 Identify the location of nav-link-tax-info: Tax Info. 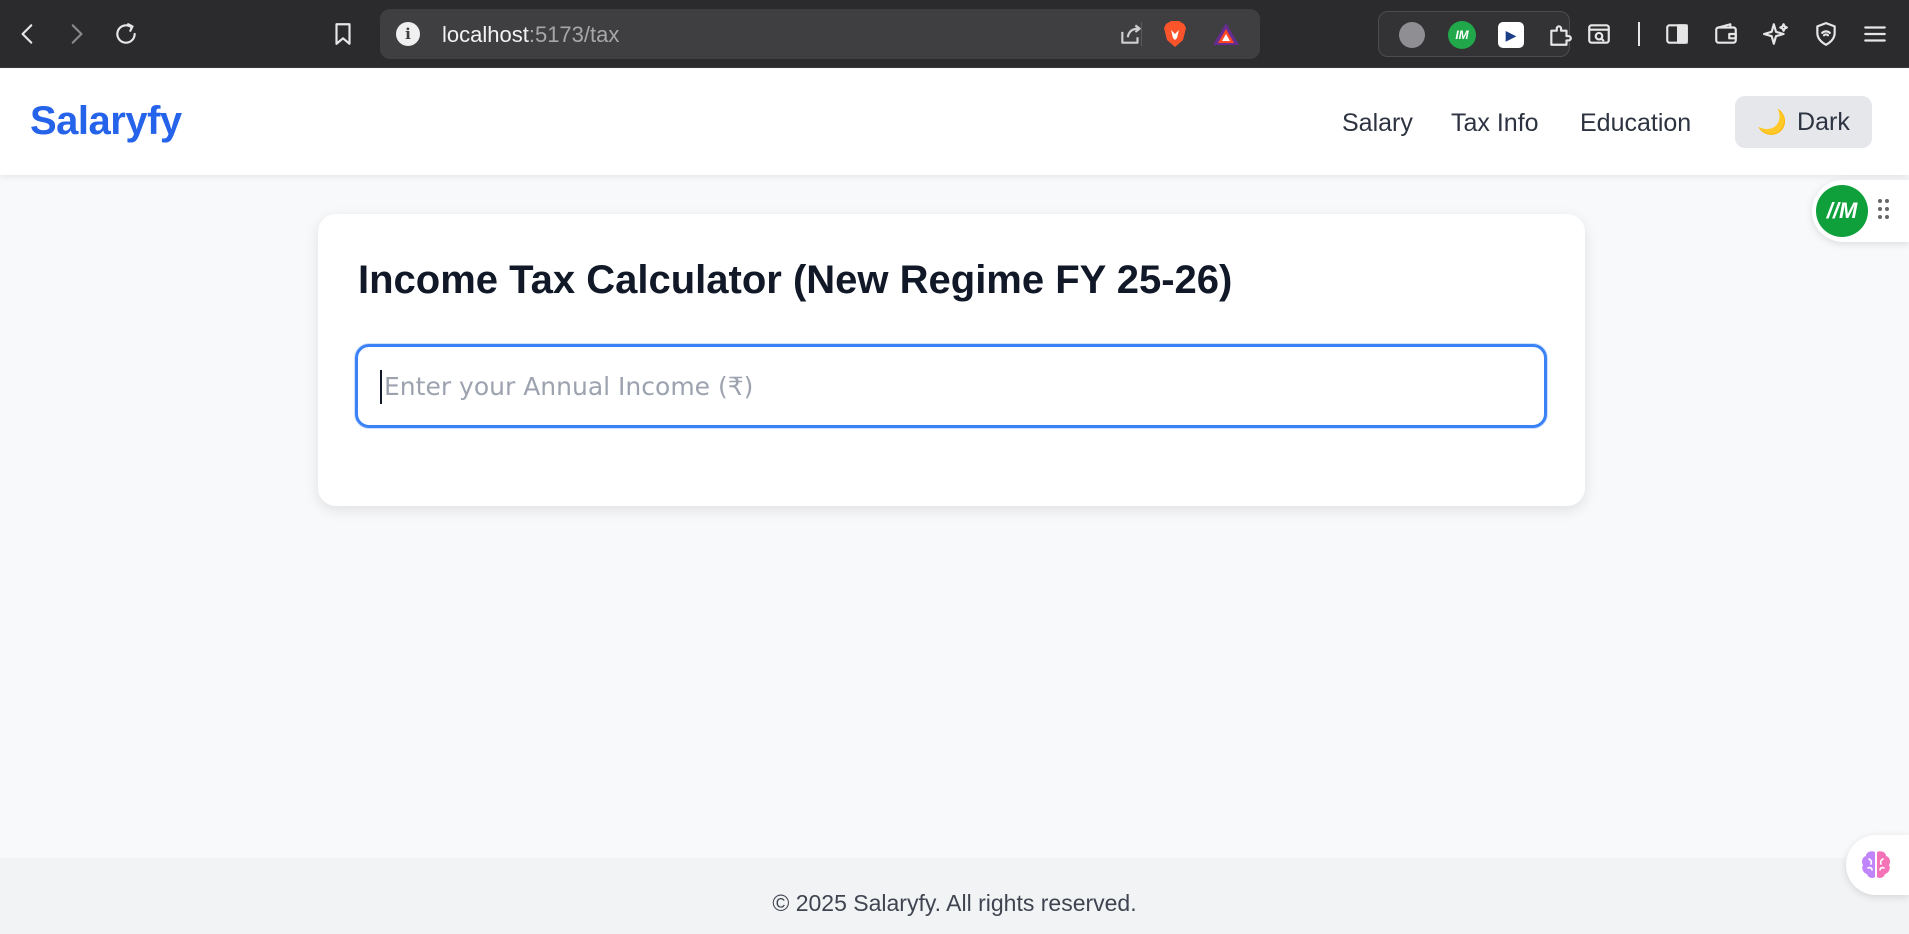
(1495, 123).